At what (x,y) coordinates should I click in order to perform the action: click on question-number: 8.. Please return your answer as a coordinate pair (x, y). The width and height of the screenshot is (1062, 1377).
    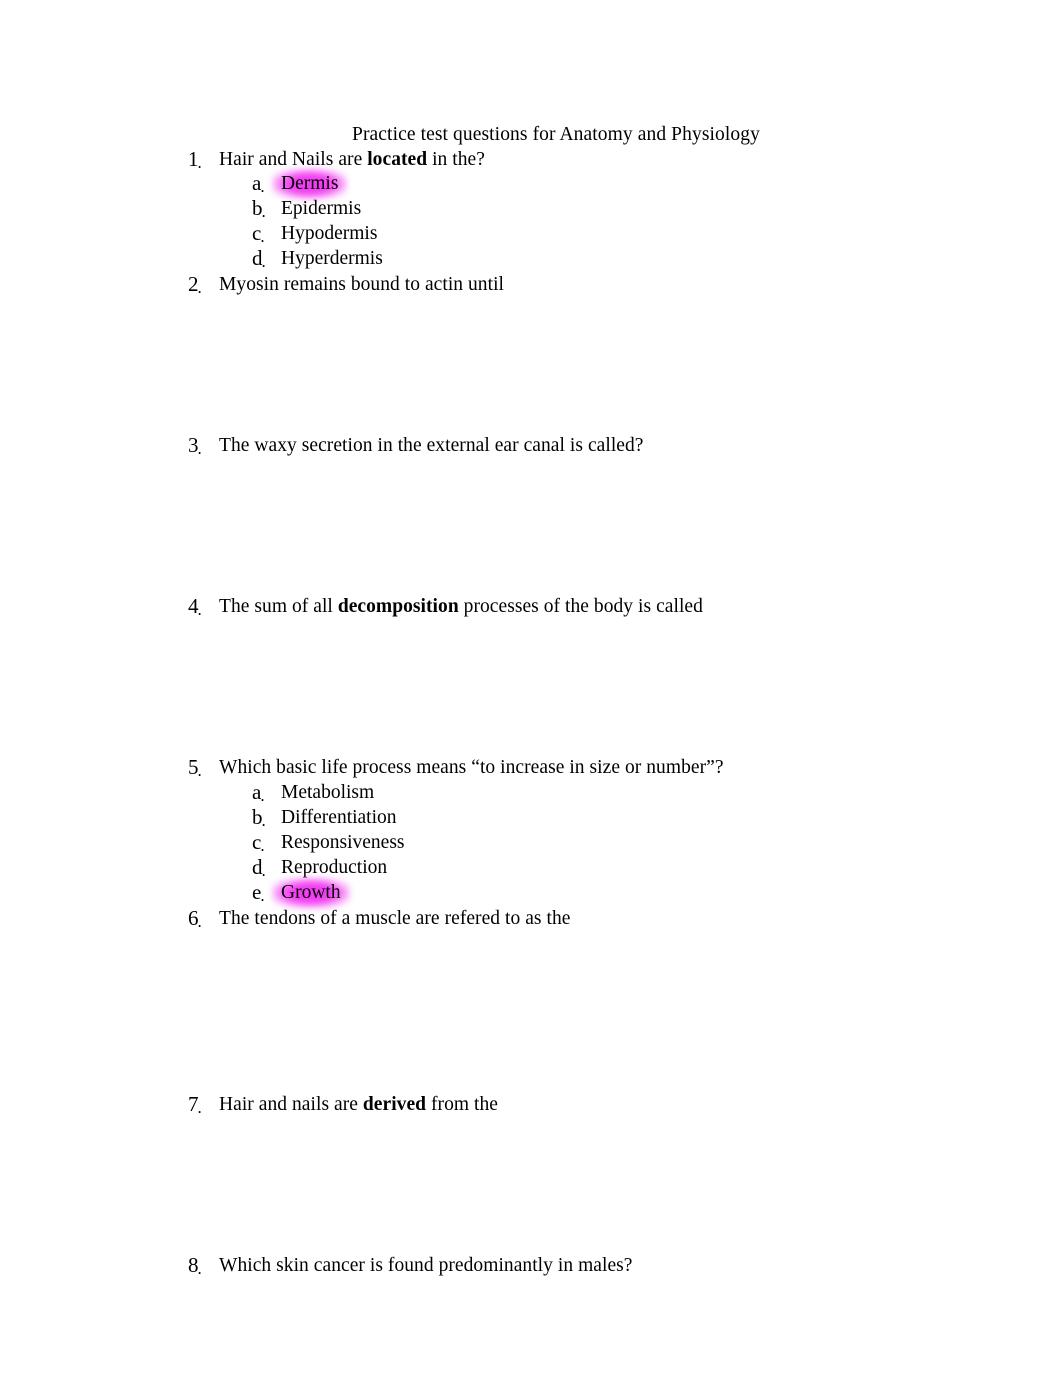
    Looking at the image, I should click on (201, 1266).